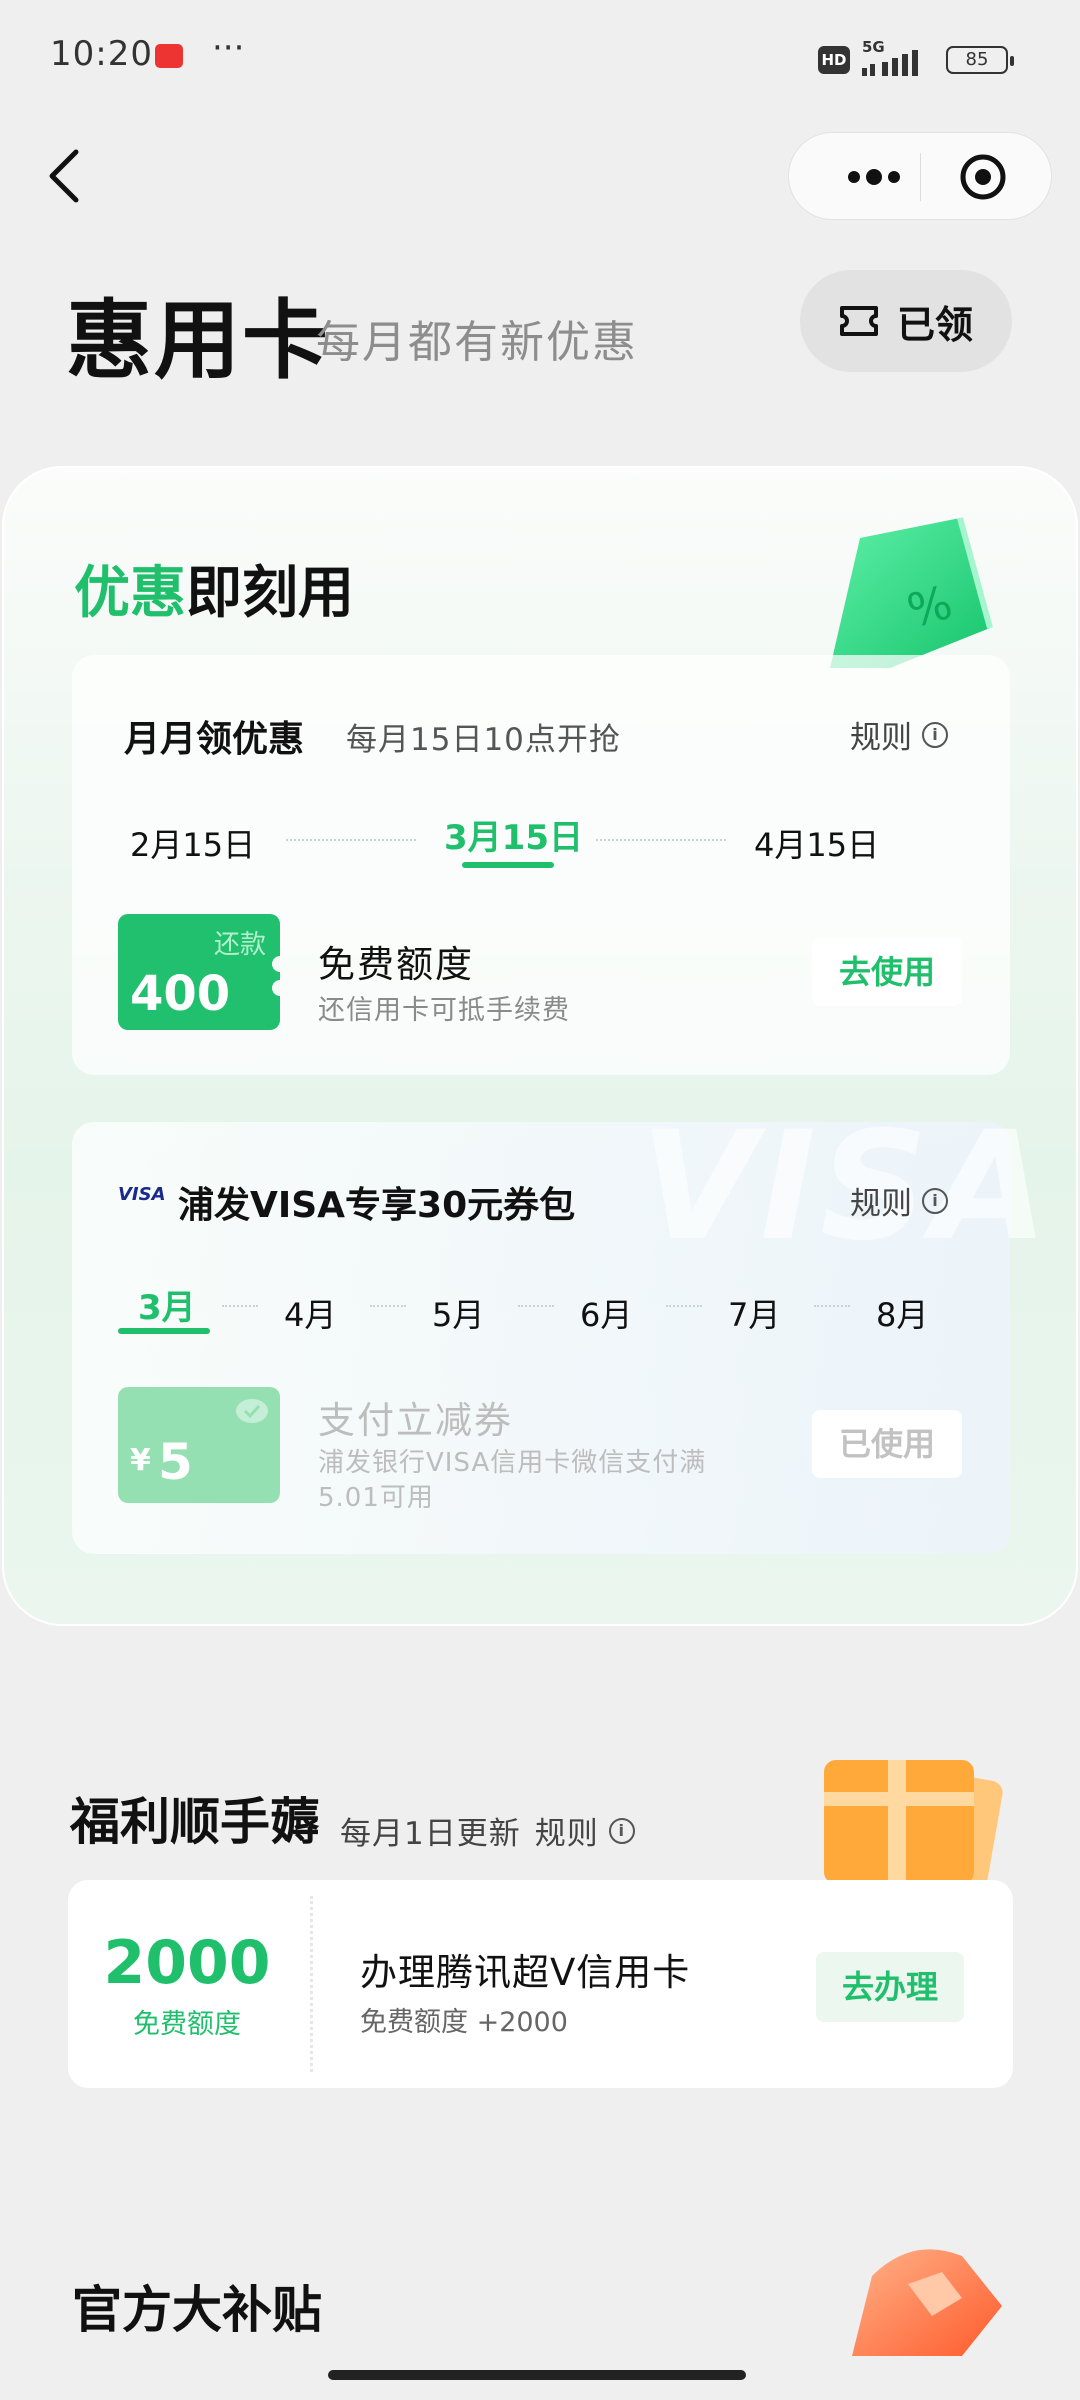  Describe the element at coordinates (980, 60) in the screenshot. I see `battery-icon: 85` at that location.